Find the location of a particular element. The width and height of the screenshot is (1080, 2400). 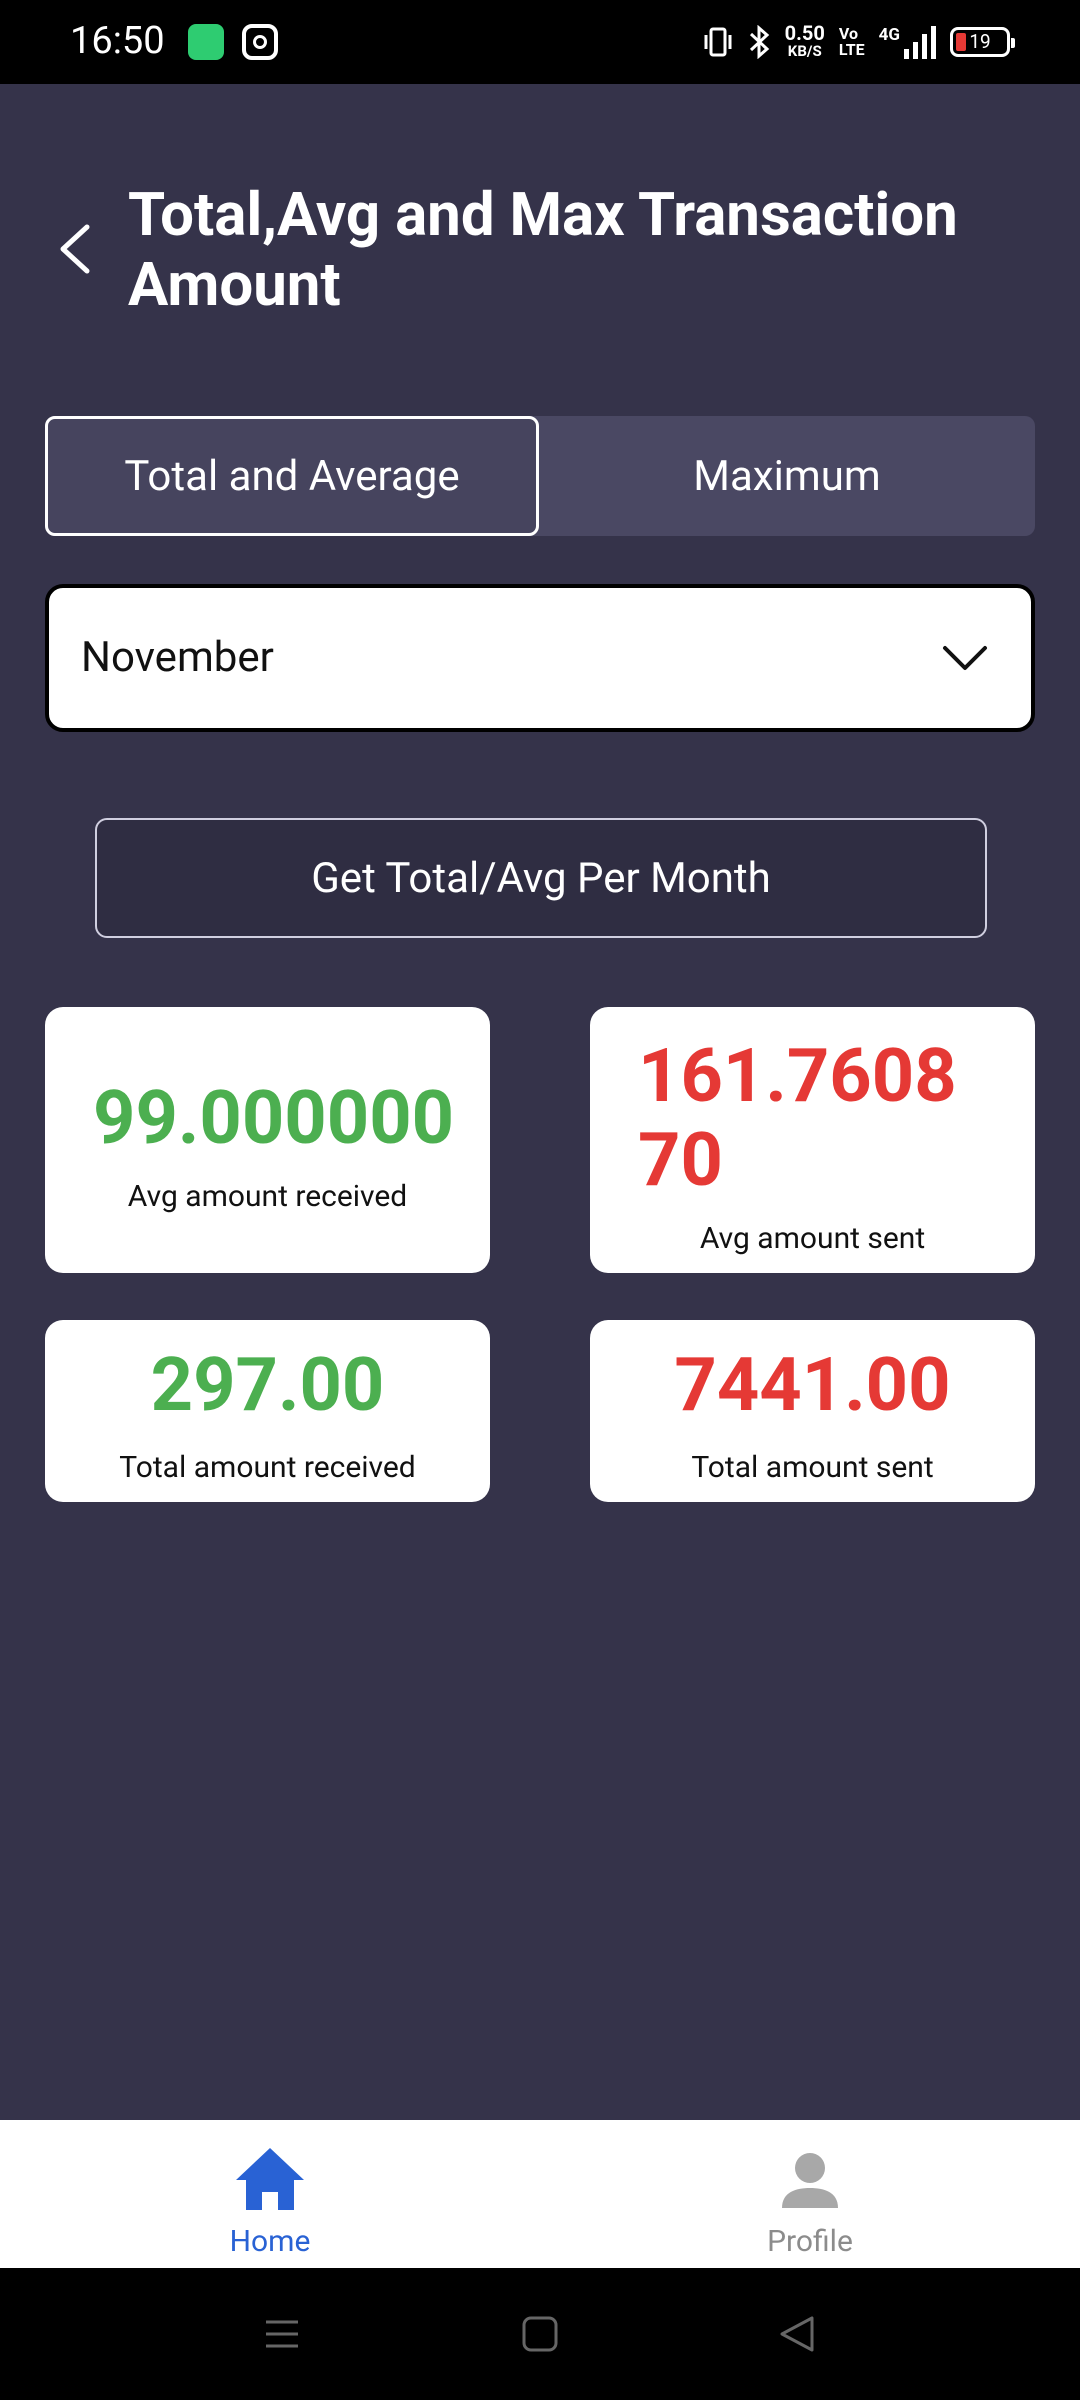

network-type: 4G is located at coordinates (889, 35).